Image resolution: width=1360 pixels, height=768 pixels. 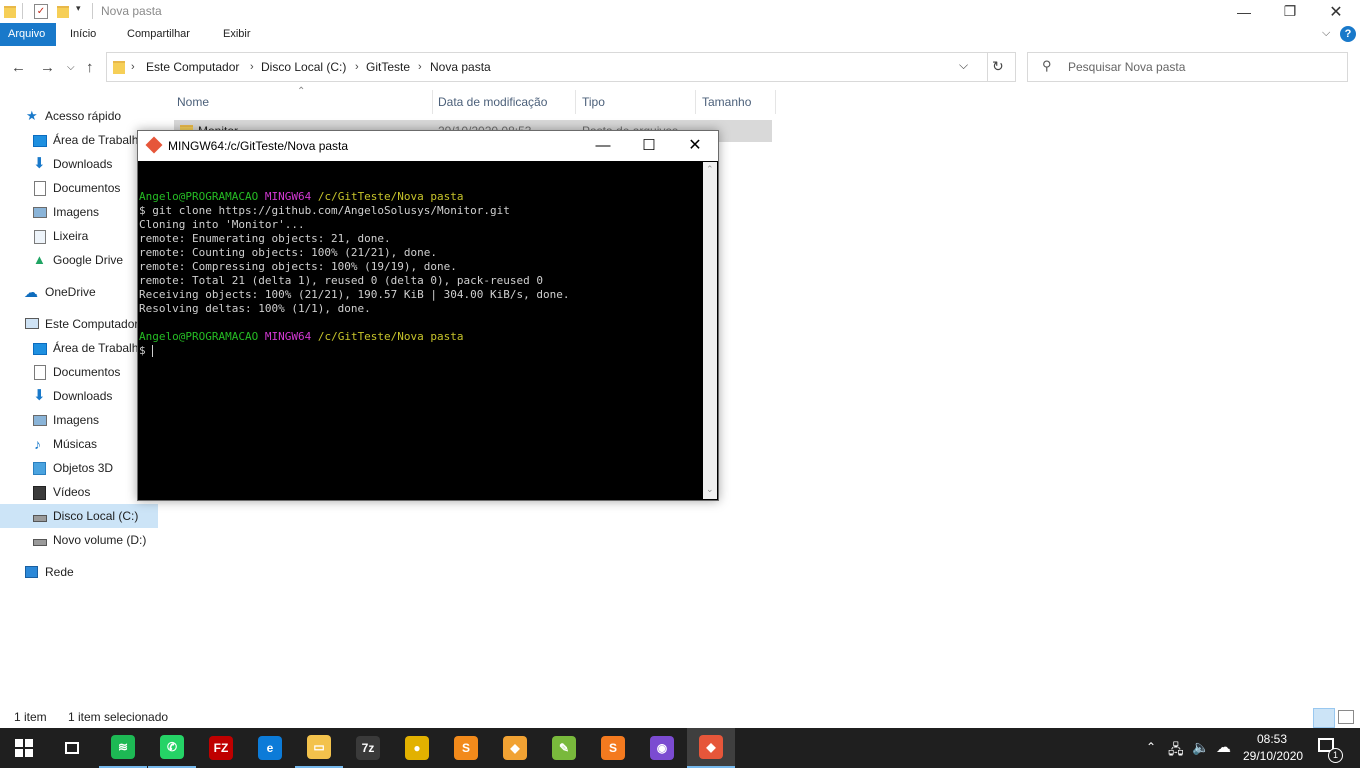 I want to click on breadcrumb-gitteste: GitTeste, so click(x=388, y=67).